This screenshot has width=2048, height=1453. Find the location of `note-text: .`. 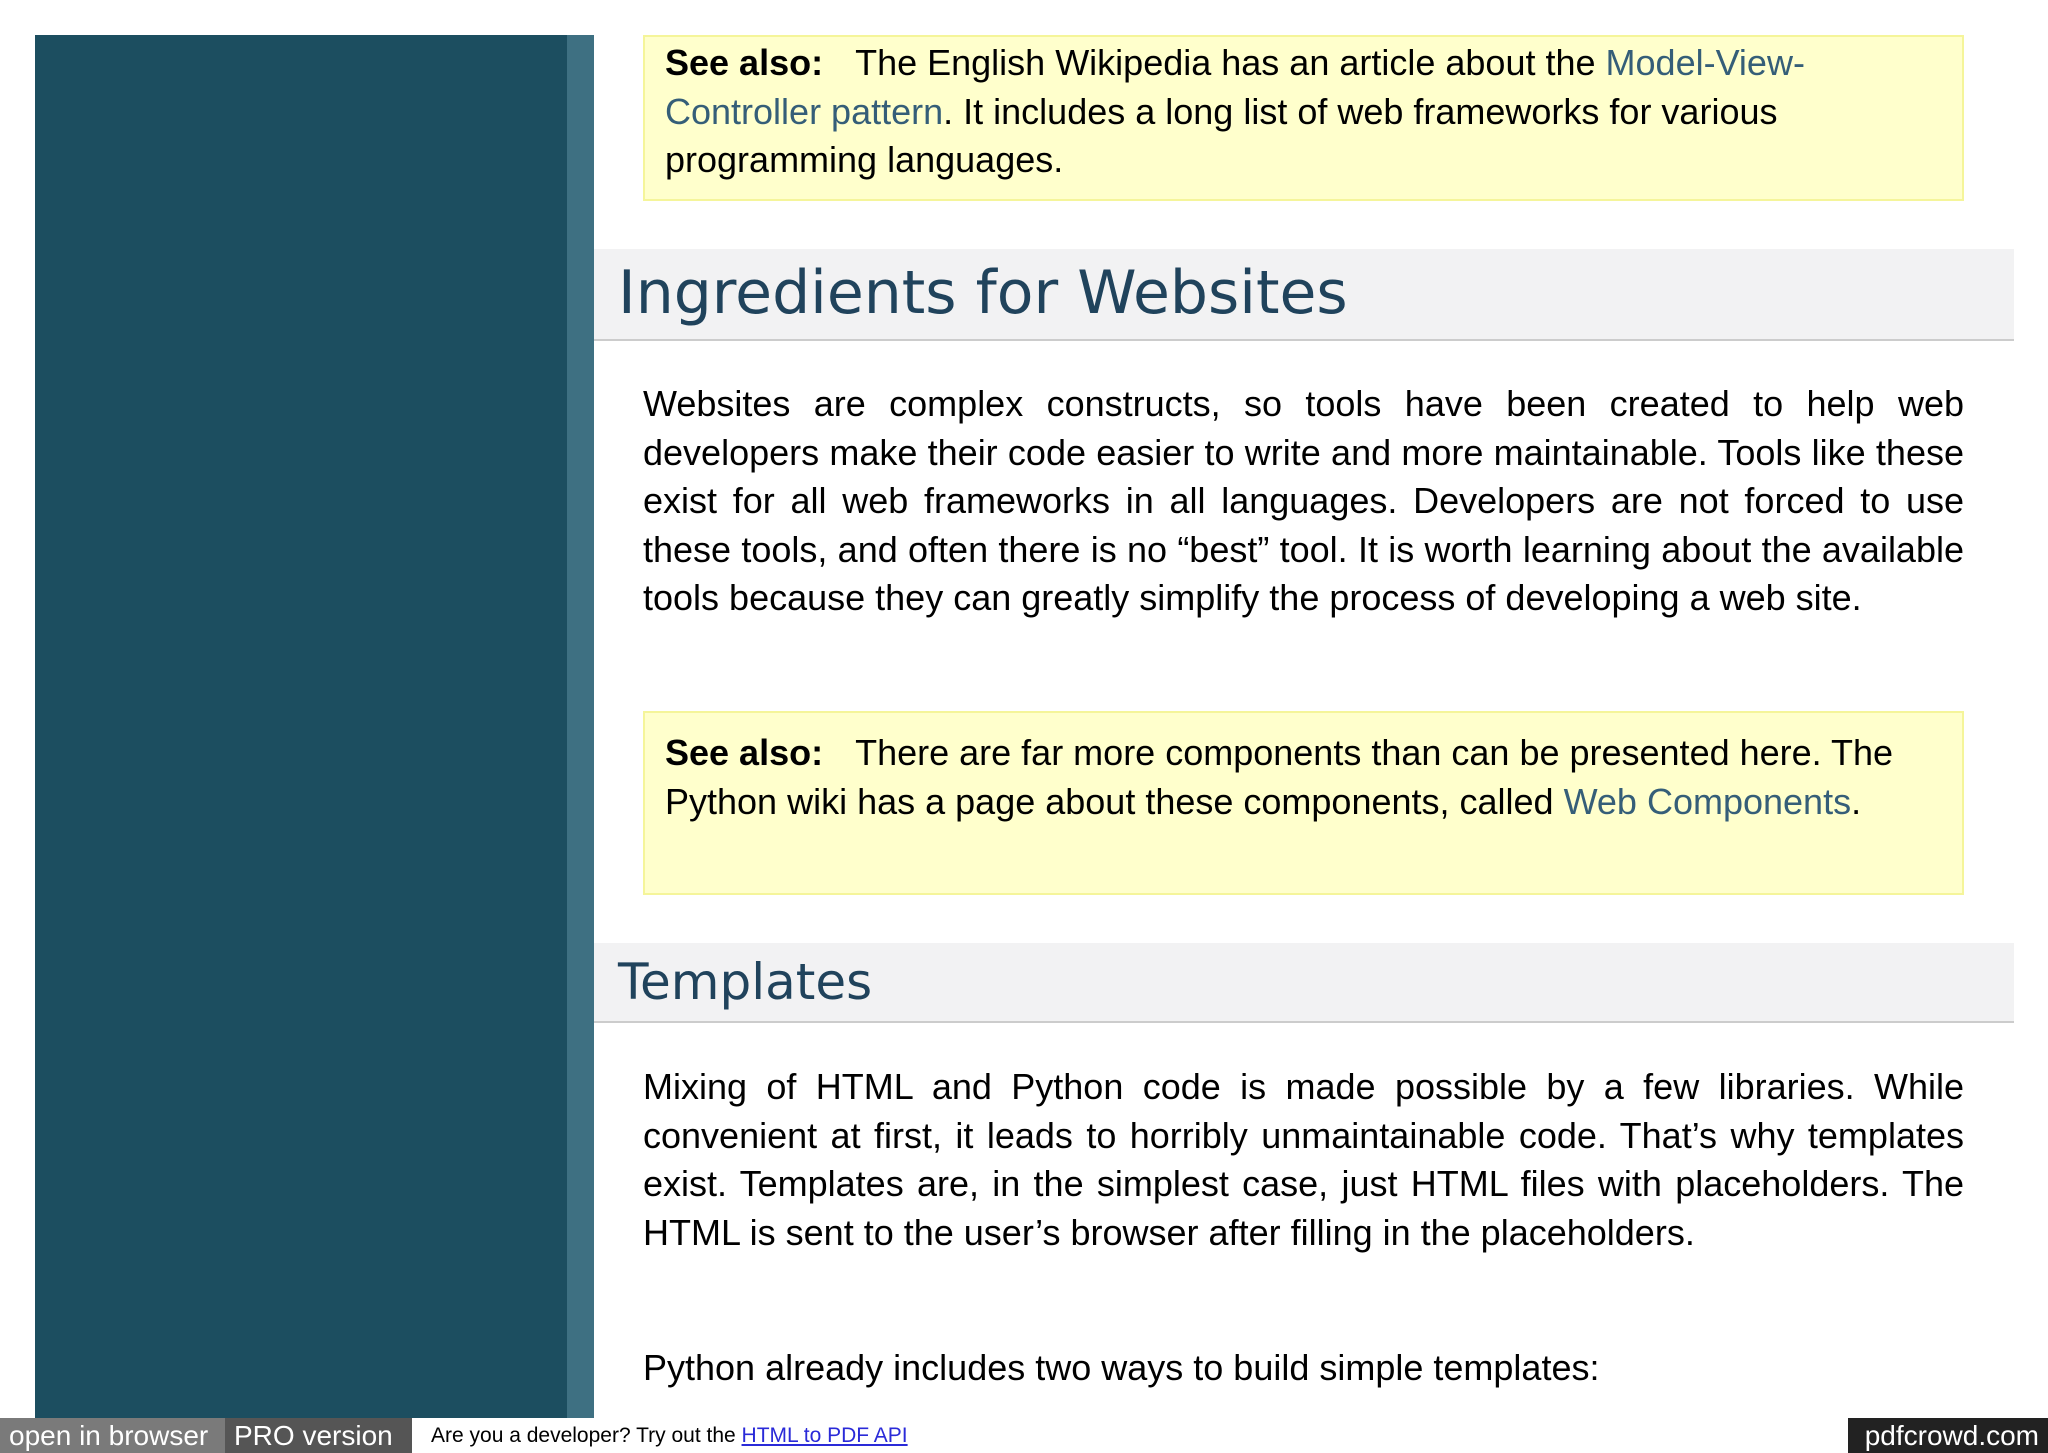

note-text: . is located at coordinates (1856, 801).